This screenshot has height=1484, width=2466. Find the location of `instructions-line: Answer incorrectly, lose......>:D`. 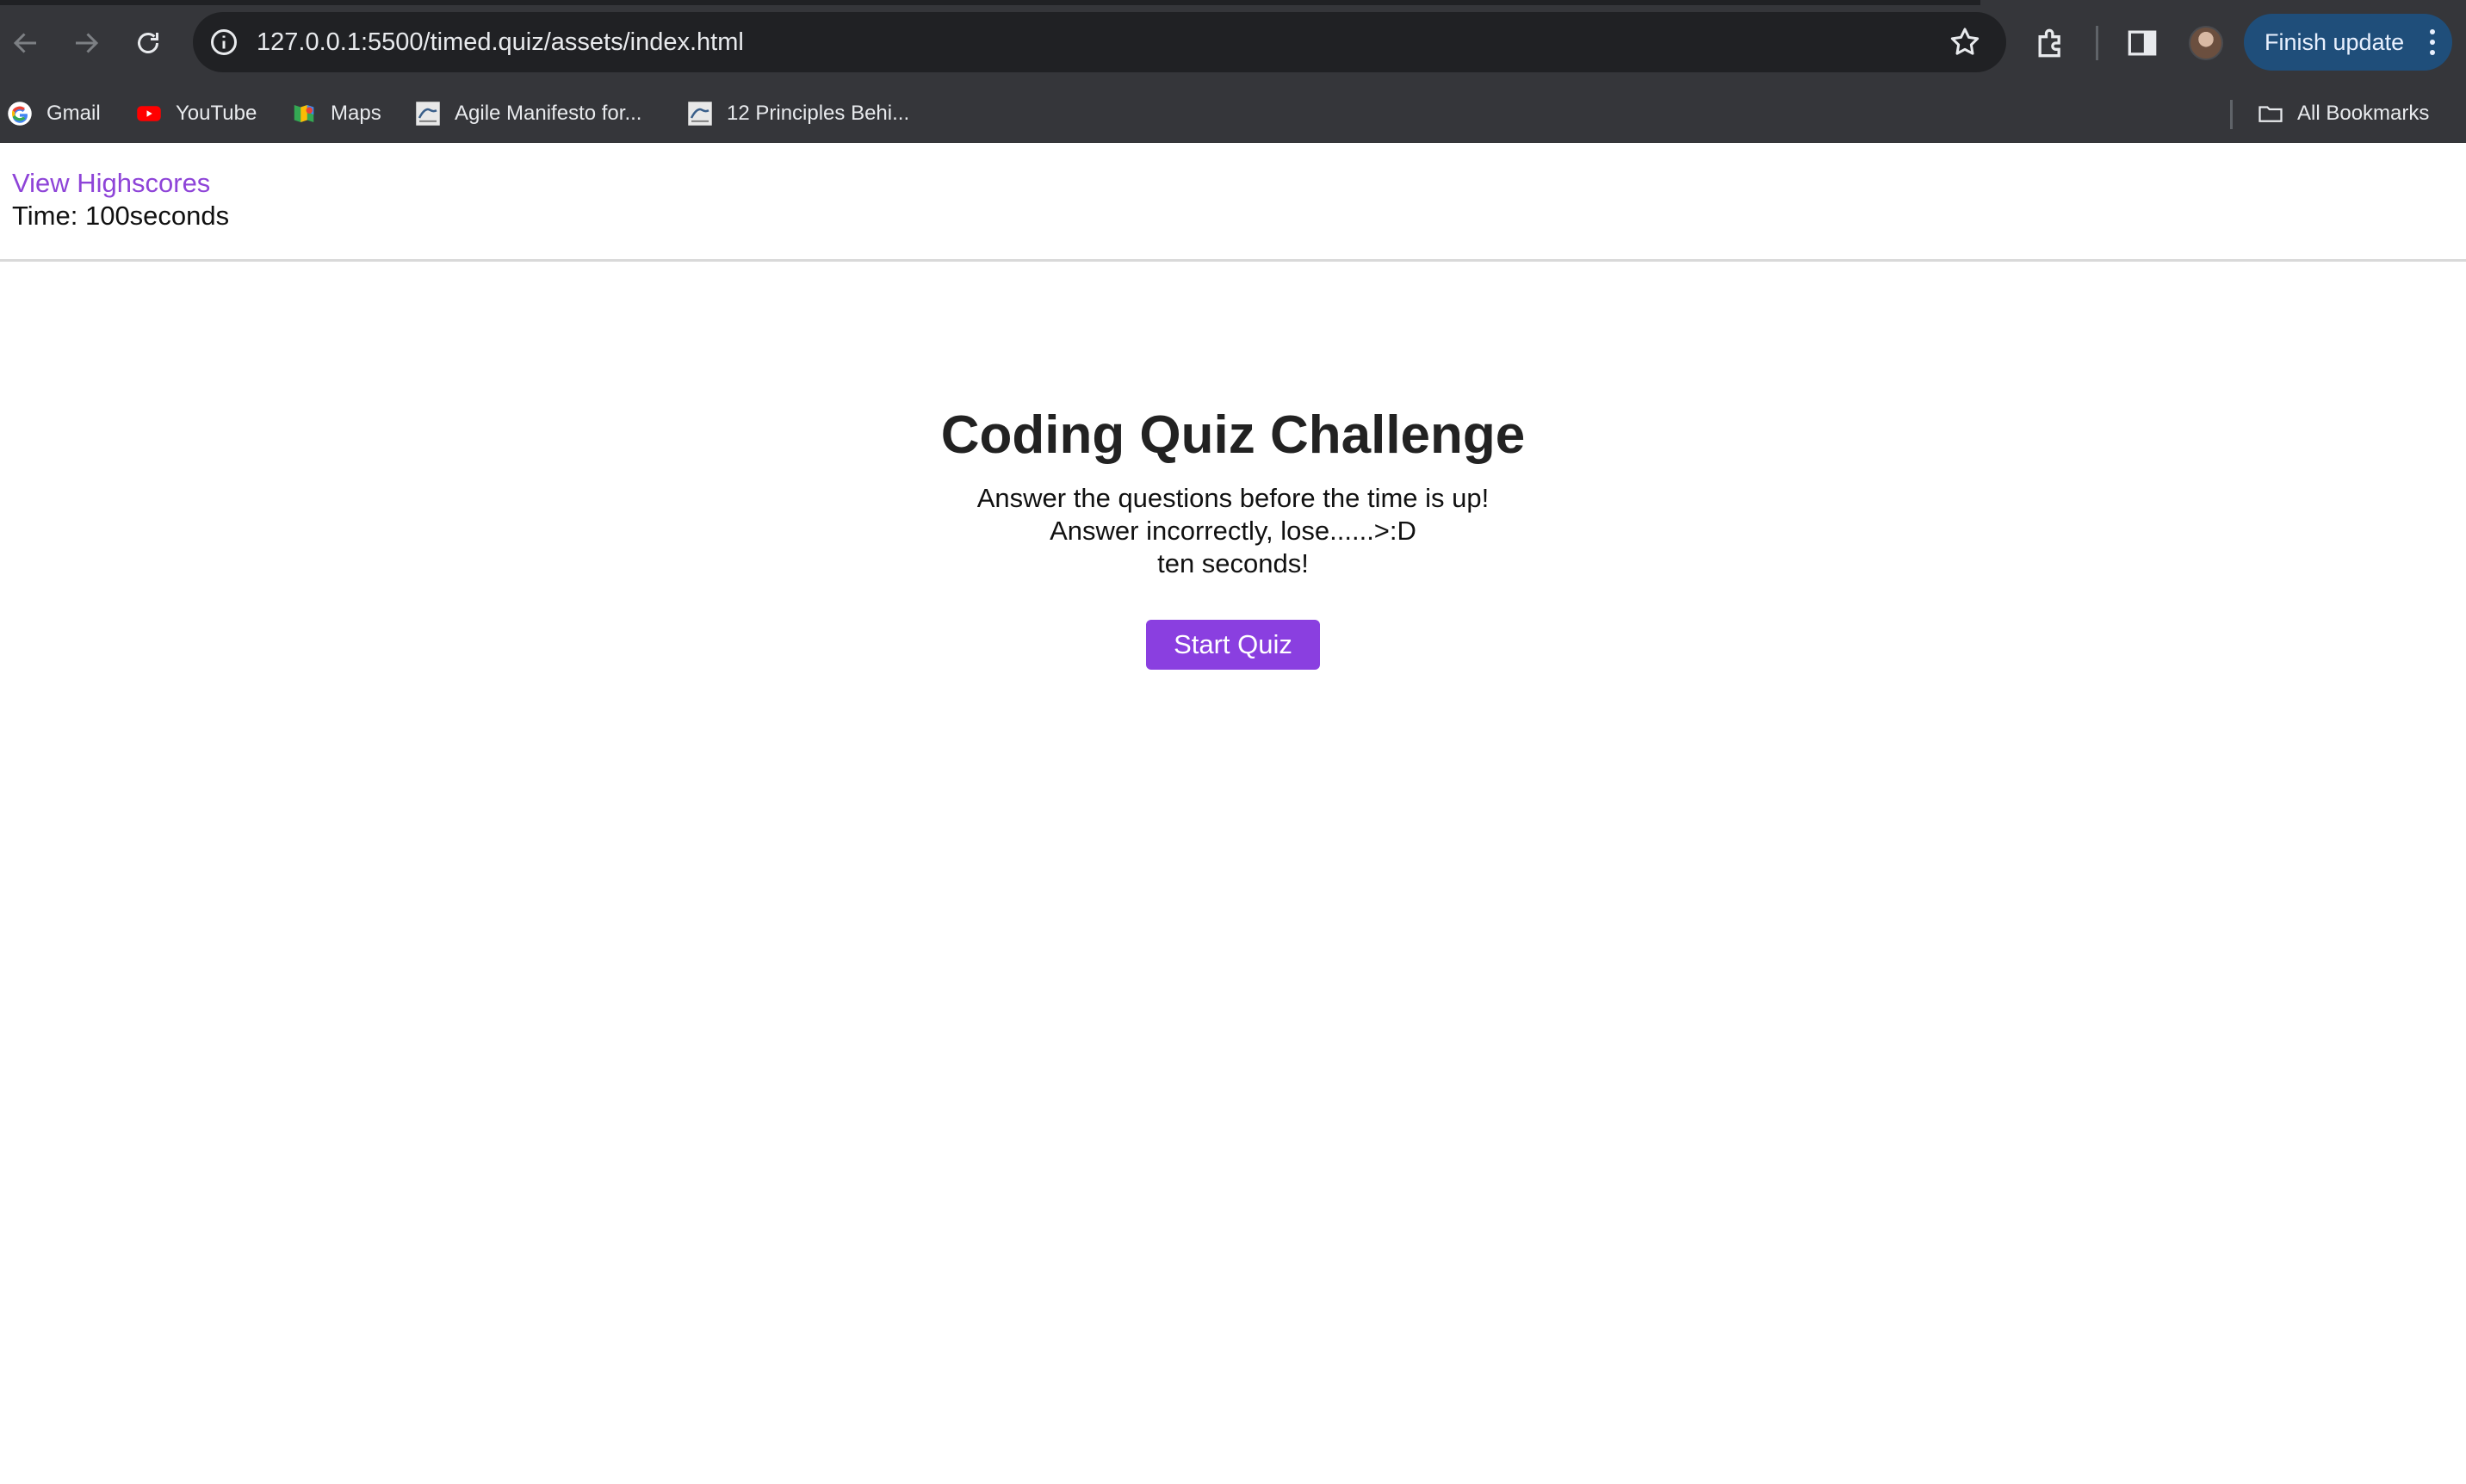

instructions-line: Answer incorrectly, lose......>:D is located at coordinates (1233, 531).